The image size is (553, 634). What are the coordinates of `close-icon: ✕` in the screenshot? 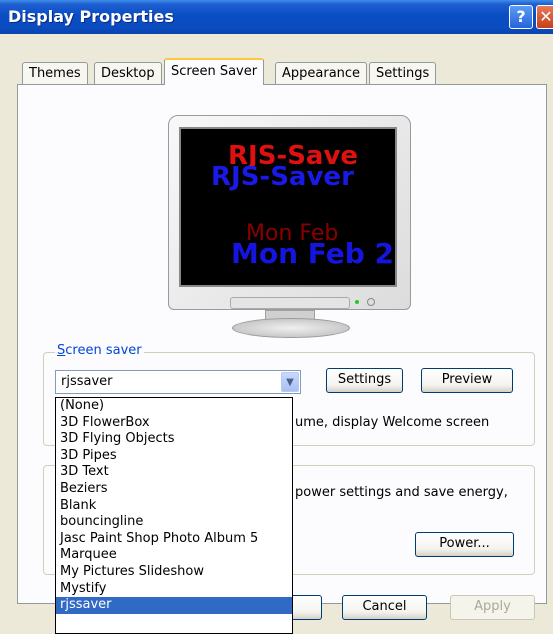 It's located at (546, 16).